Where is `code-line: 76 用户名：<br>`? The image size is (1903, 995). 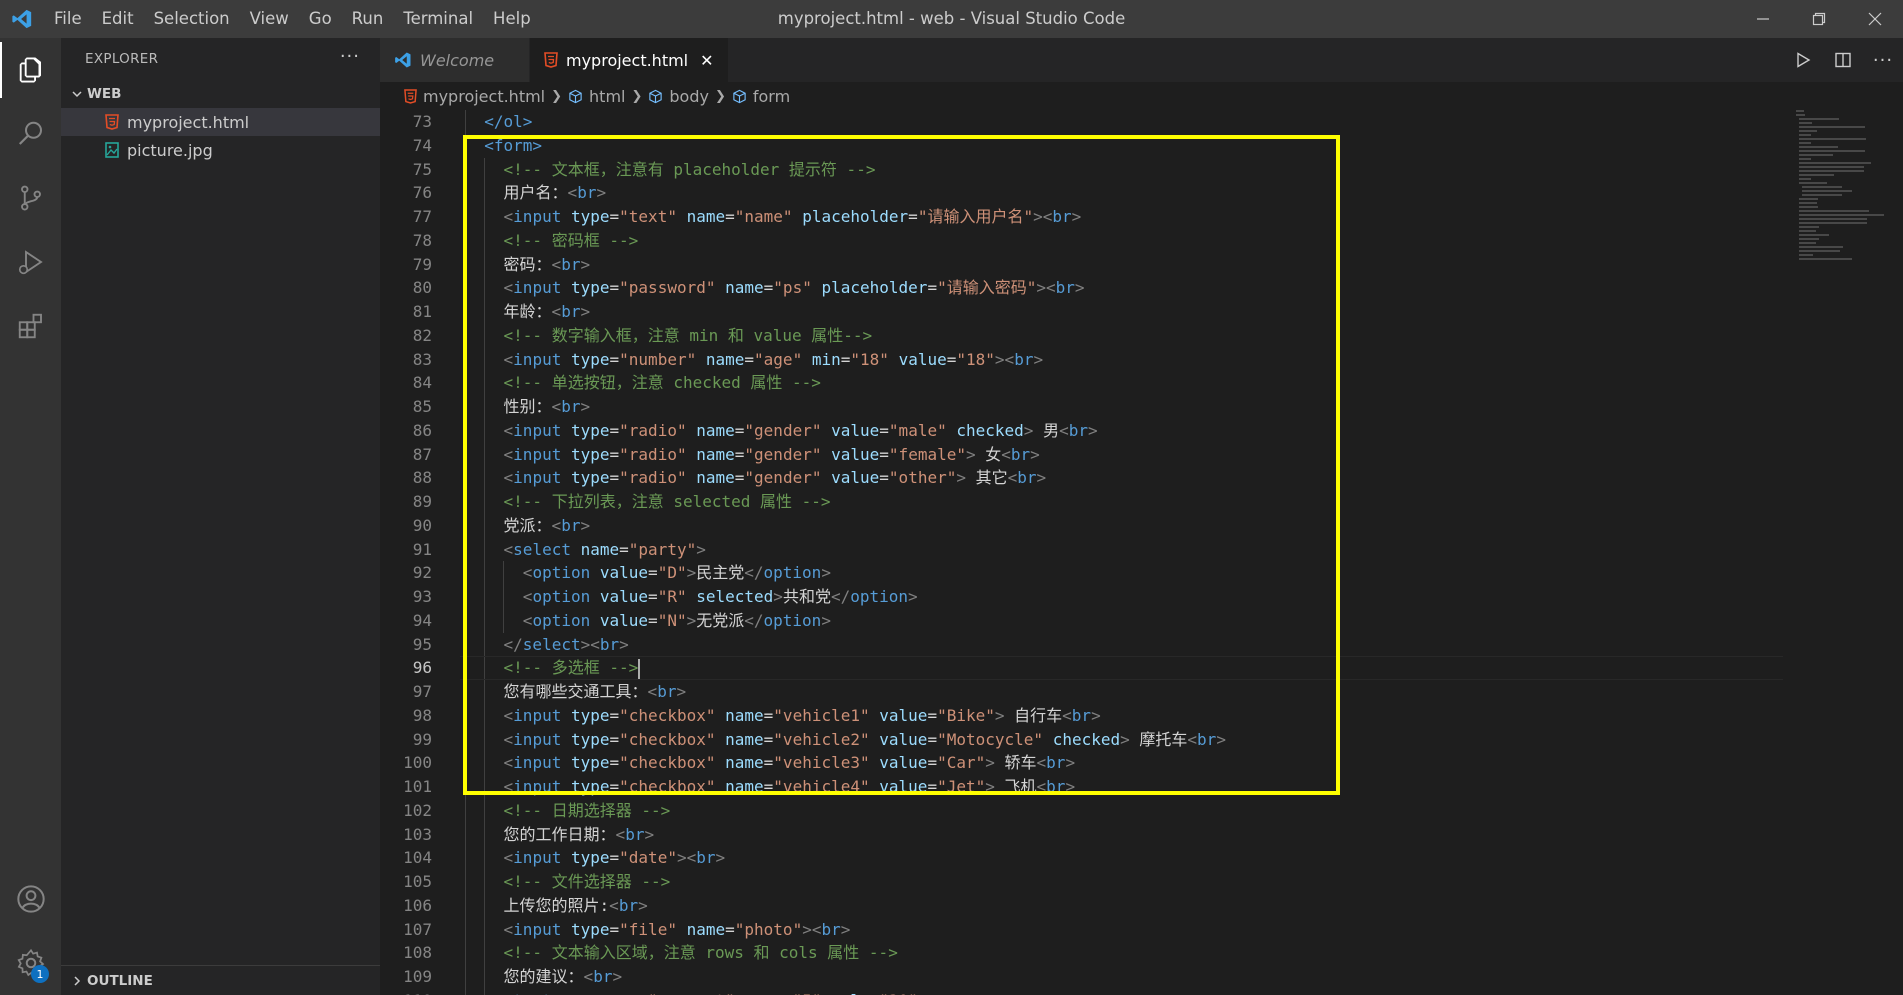 code-line: 76 用户名：<br> is located at coordinates (1141, 193).